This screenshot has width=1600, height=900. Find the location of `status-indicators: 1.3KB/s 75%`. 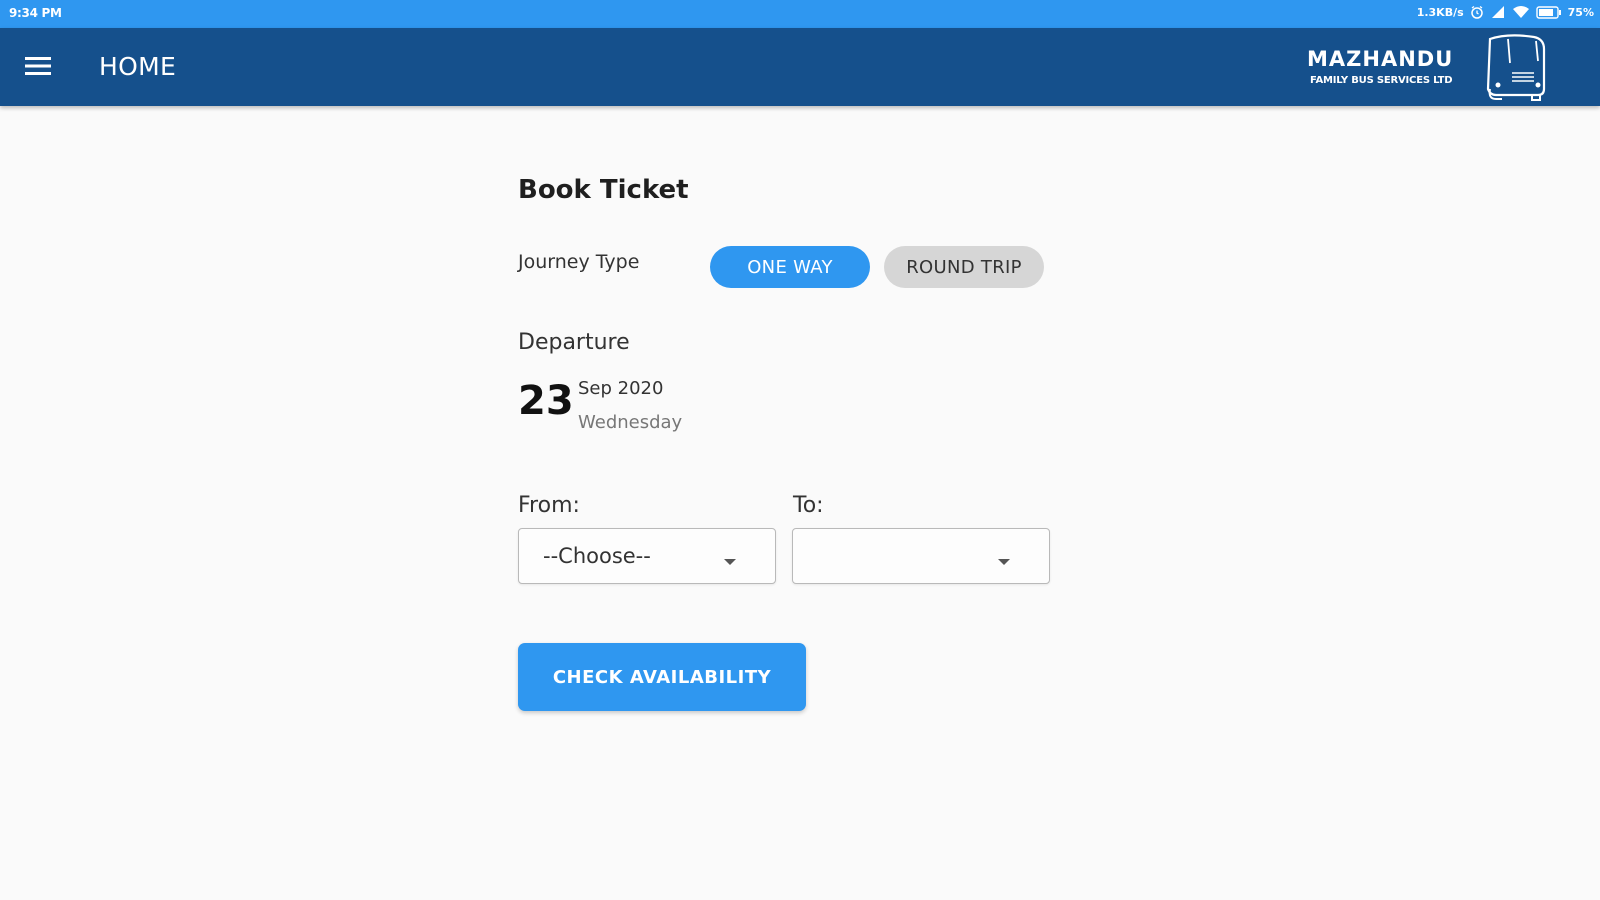

status-indicators: 1.3KB/s 75% is located at coordinates (1505, 12).